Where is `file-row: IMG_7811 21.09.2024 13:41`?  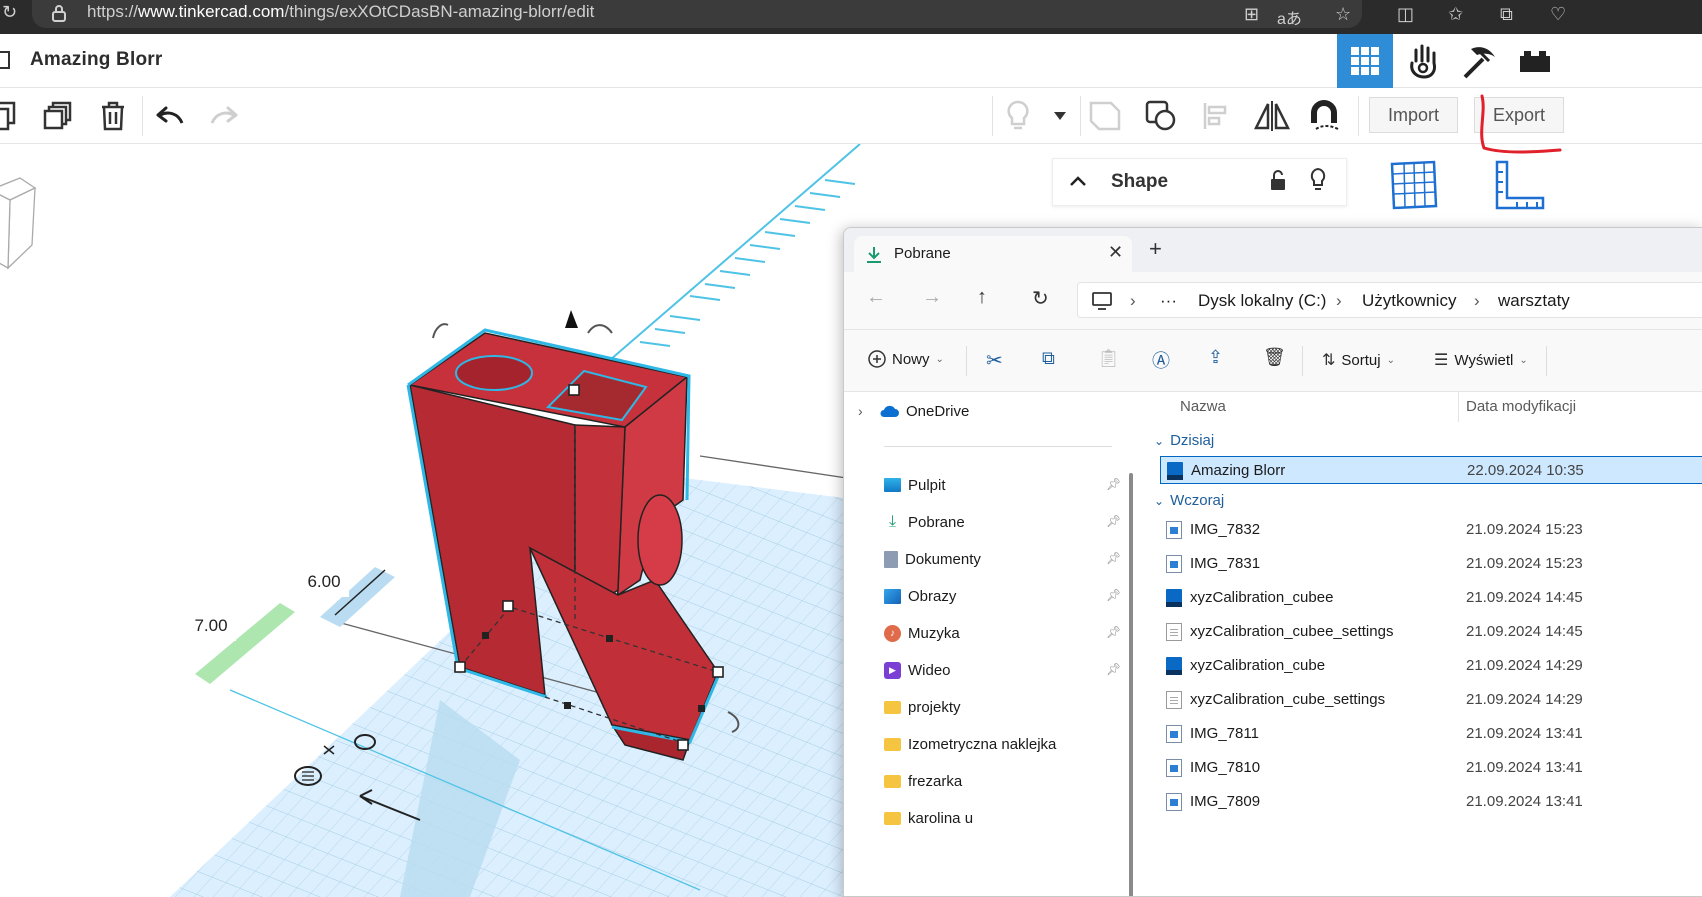
file-row: IMG_7811 21.09.2024 13:41 is located at coordinates (1431, 734).